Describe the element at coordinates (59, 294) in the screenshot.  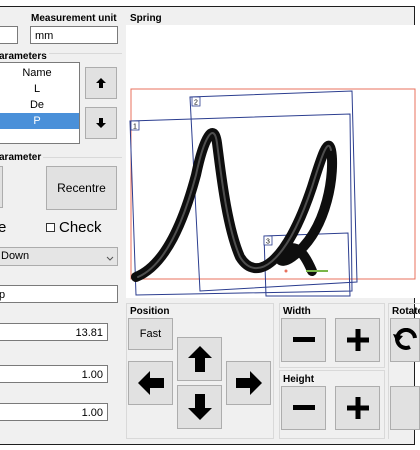
I see `partial-text-field: p` at that location.